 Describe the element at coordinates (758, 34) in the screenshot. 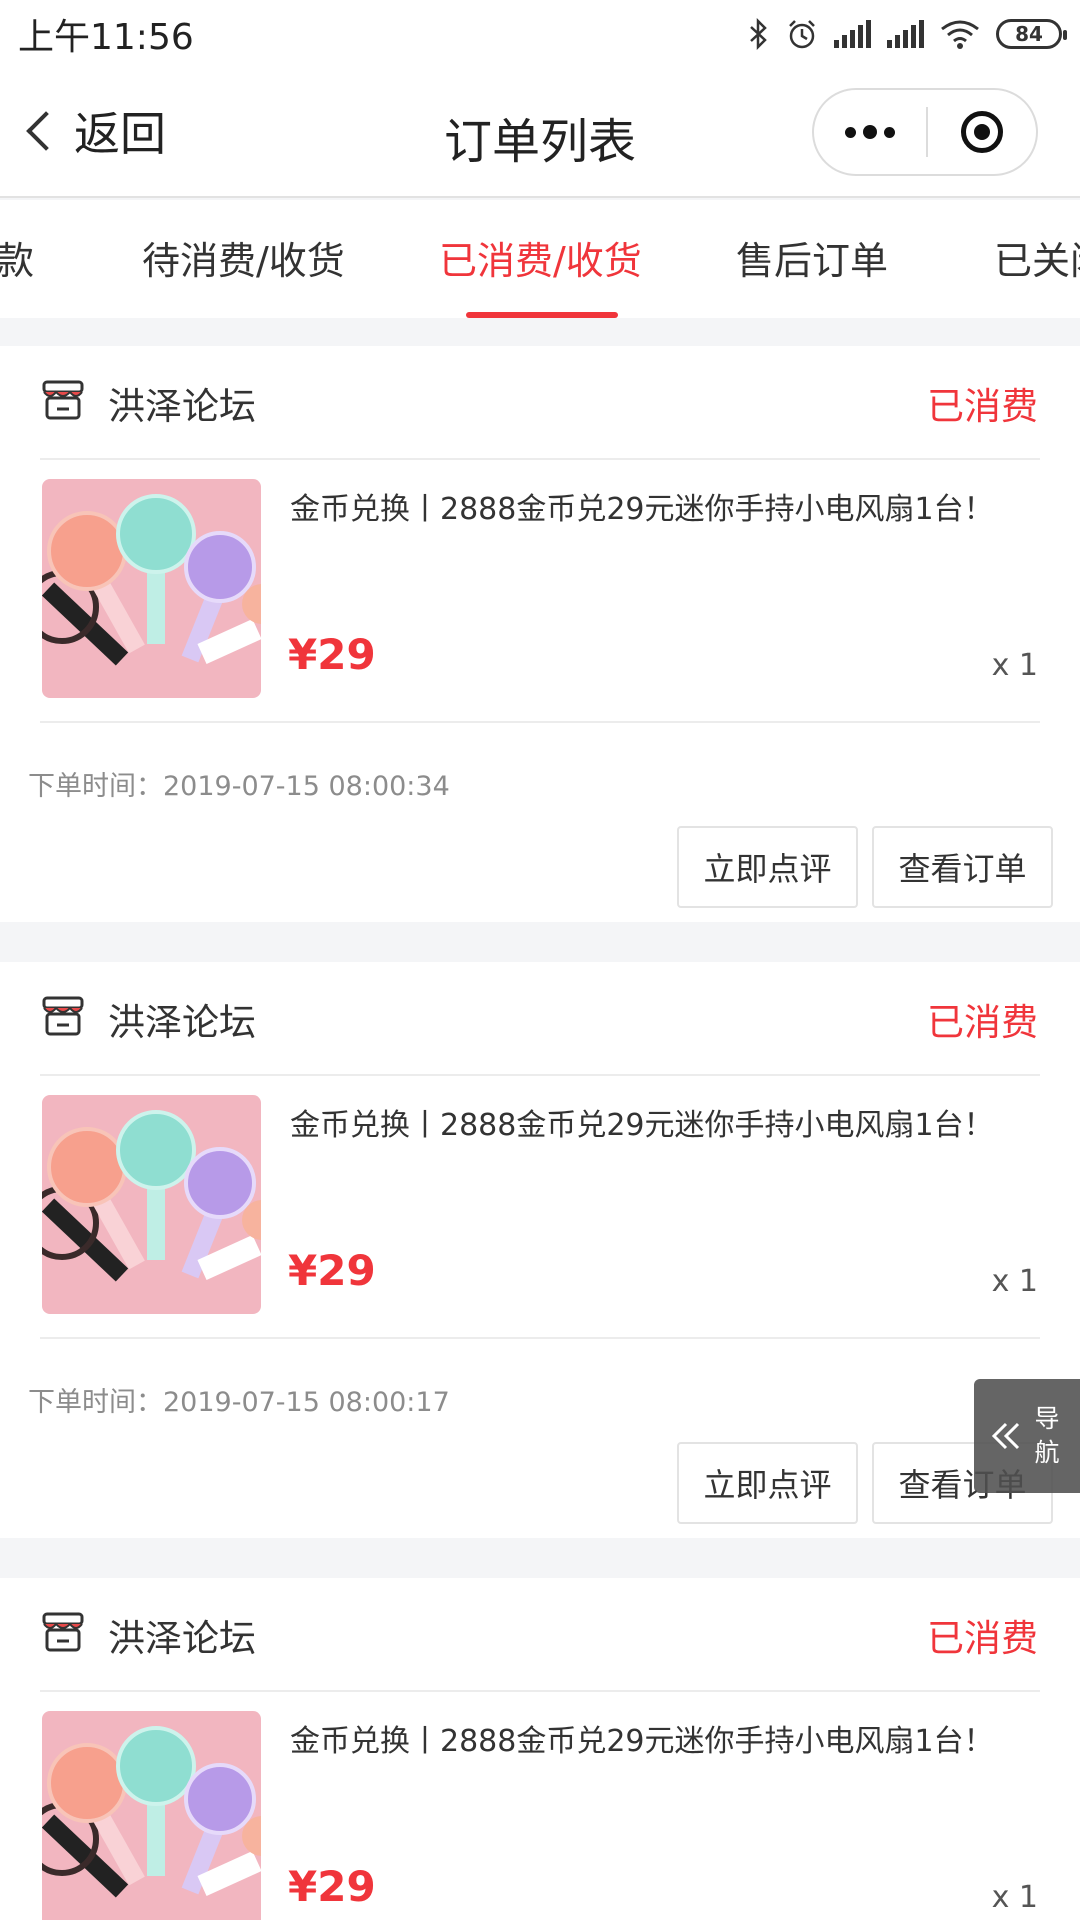

I see `bluetooth-icon` at that location.